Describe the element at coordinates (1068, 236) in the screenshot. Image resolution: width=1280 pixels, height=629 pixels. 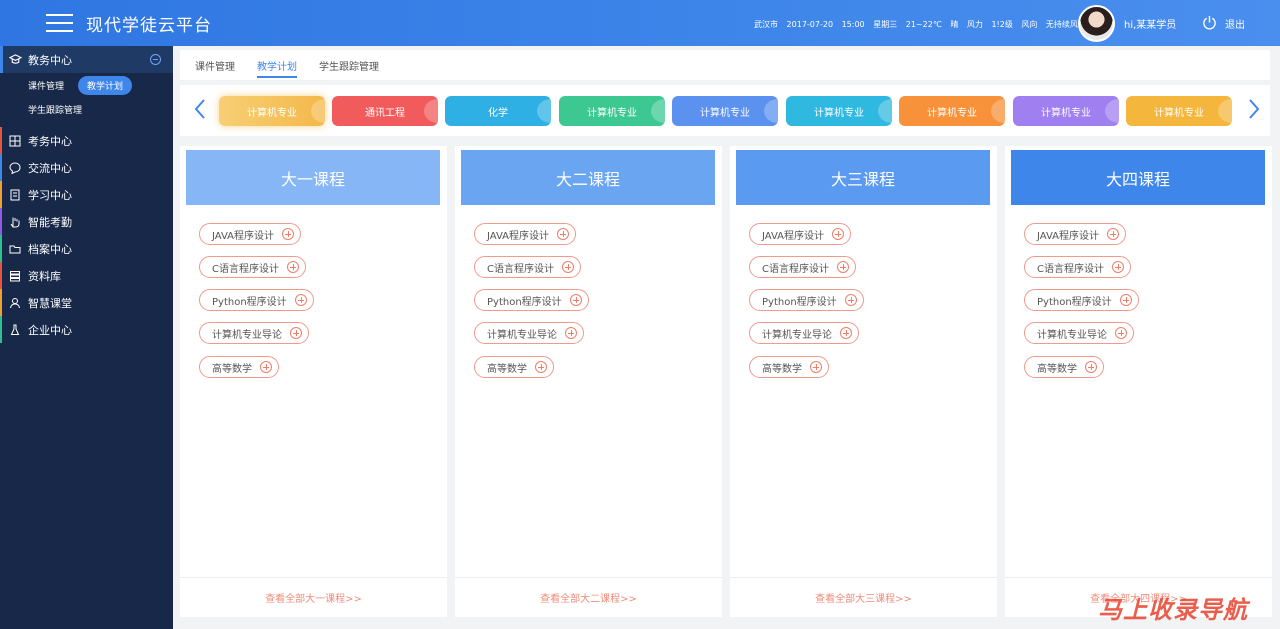
I see `course-label: JAVA程序设计` at that location.